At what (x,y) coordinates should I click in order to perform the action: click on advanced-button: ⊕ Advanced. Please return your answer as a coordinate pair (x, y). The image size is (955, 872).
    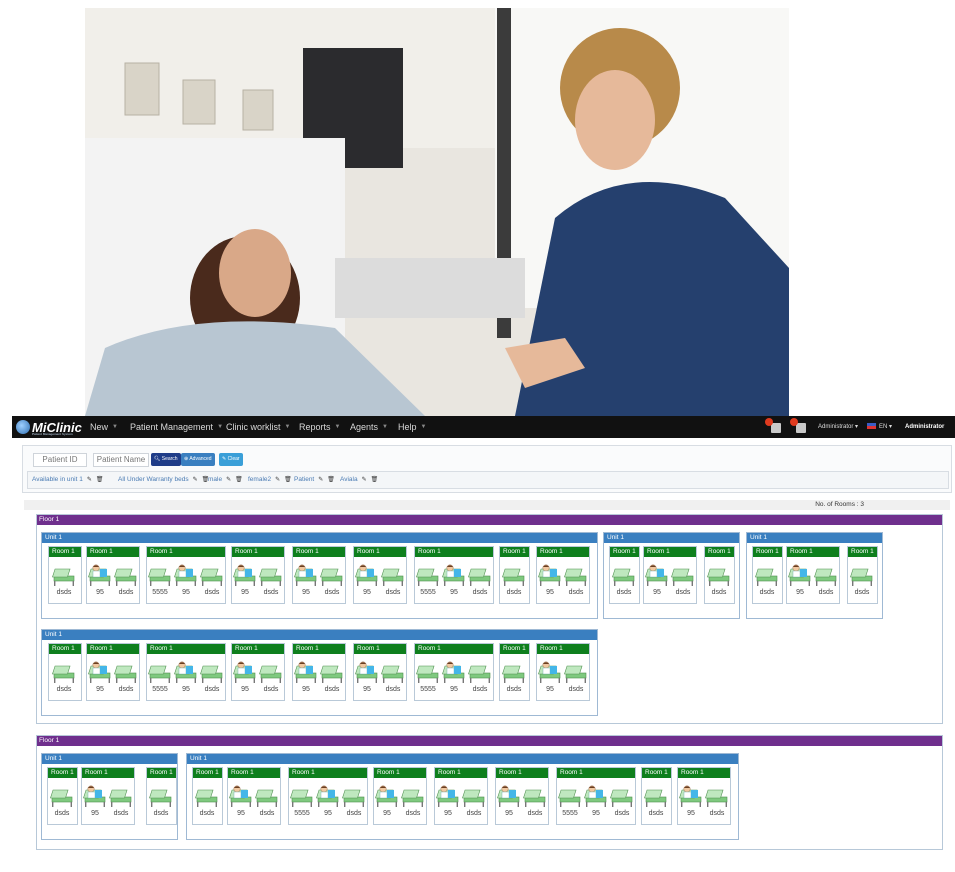
    Looking at the image, I should click on (198, 459).